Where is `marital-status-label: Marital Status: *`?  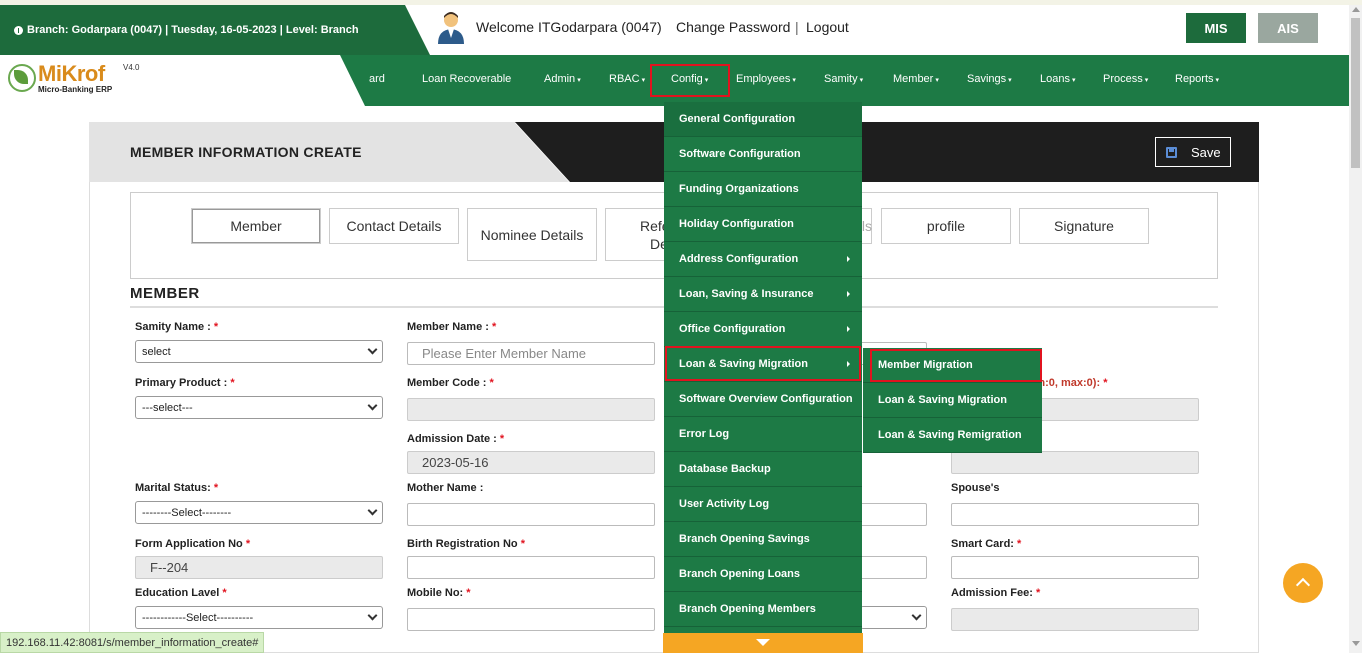
marital-status-label: Marital Status: * is located at coordinates (176, 488).